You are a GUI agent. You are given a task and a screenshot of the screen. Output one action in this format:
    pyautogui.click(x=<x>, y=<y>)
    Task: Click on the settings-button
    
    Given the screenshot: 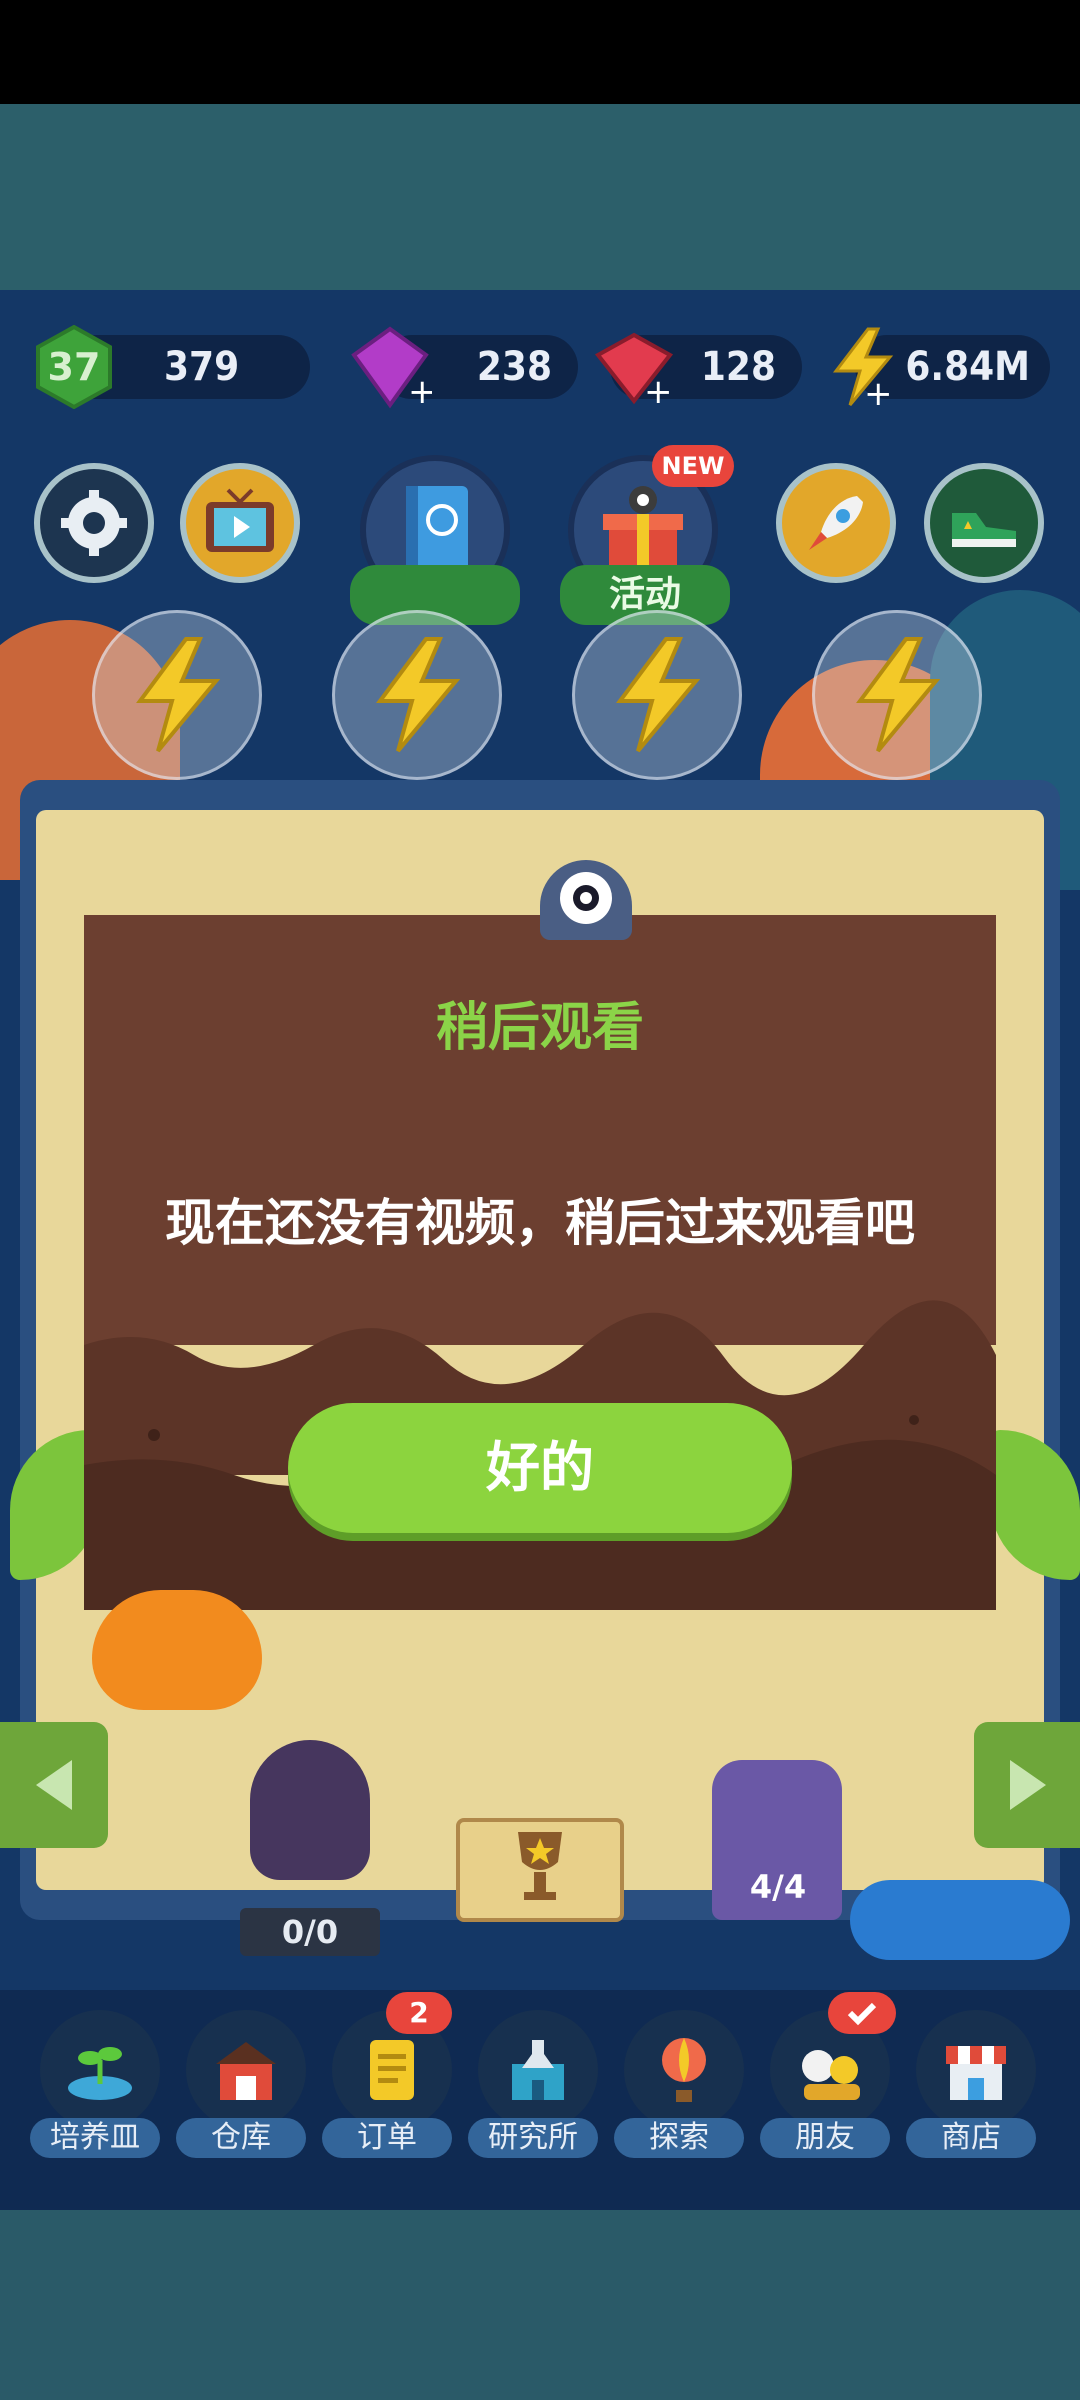 What is the action you would take?
    pyautogui.click(x=94, y=523)
    